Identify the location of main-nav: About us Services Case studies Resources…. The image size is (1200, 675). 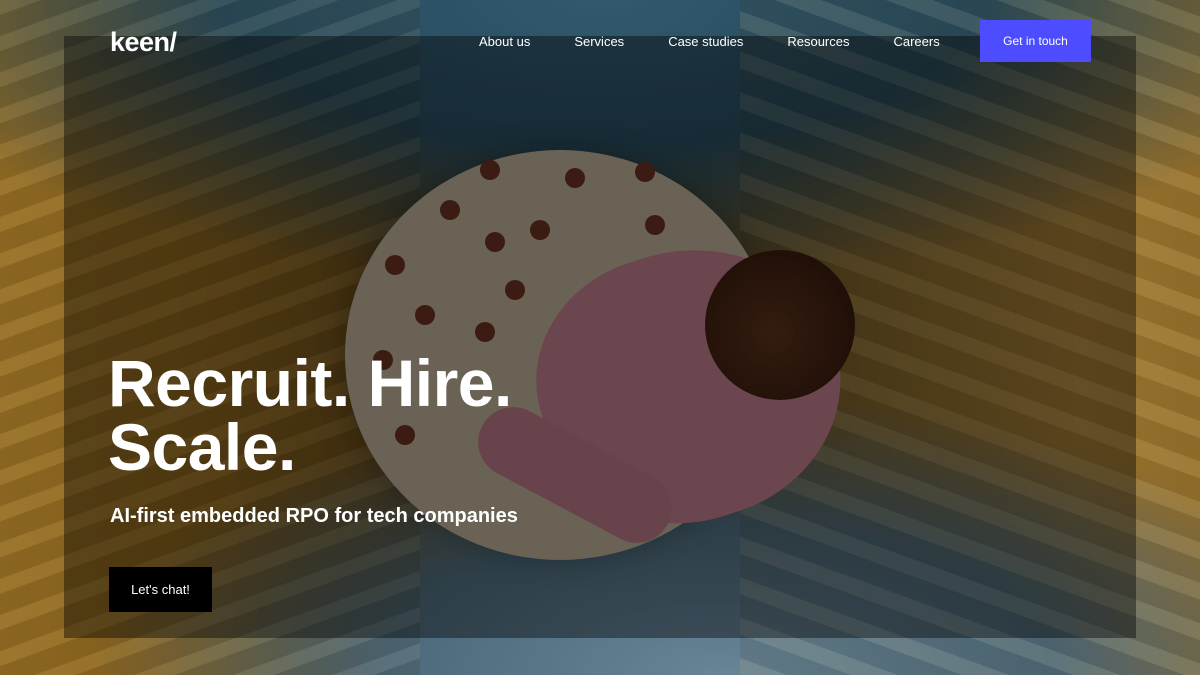
(709, 41).